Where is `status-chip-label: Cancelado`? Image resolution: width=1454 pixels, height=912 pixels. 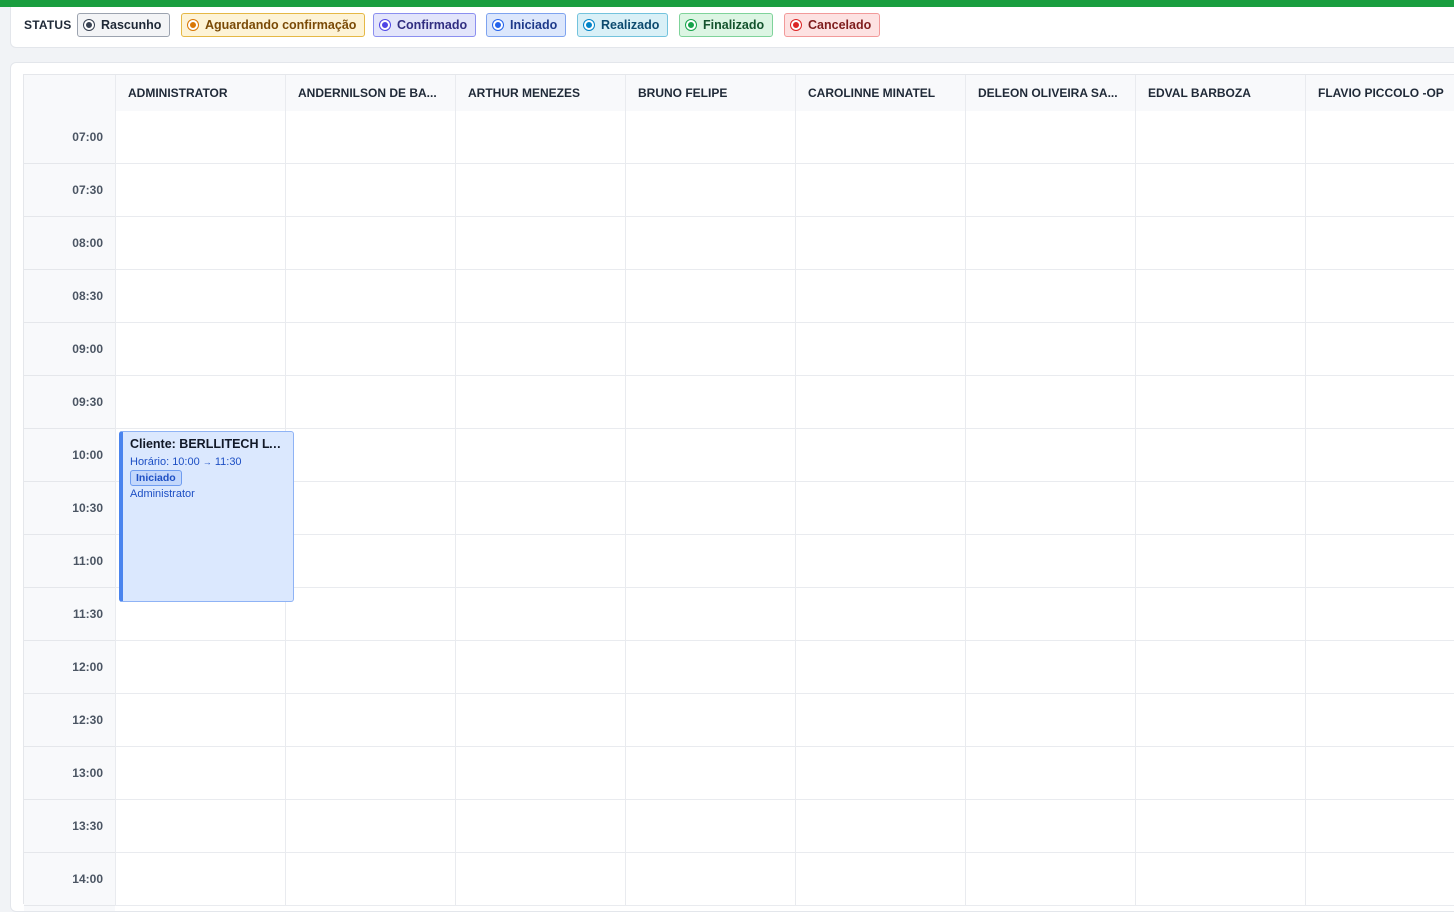 status-chip-label: Cancelado is located at coordinates (840, 25).